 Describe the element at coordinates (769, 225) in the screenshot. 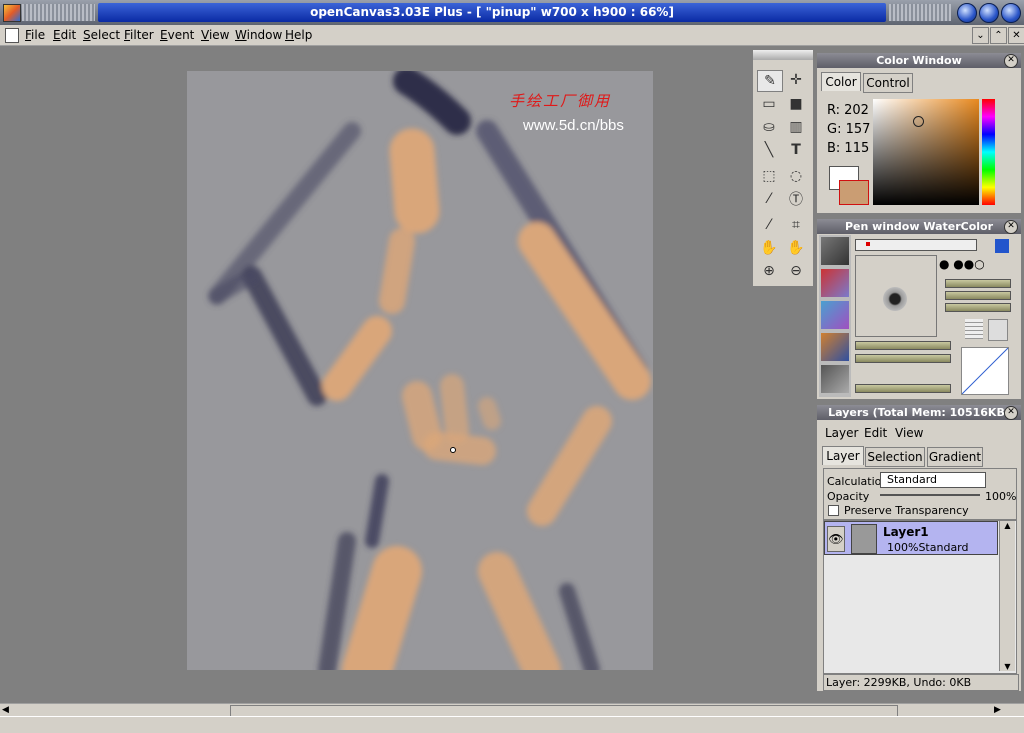

I see `eyedropper-icon: ⁄` at that location.